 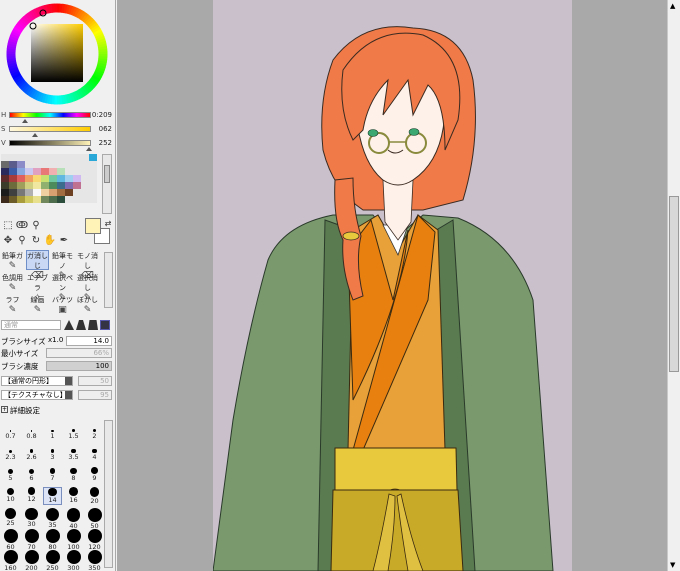 I want to click on brush-size-5: 5, so click(x=10, y=475).